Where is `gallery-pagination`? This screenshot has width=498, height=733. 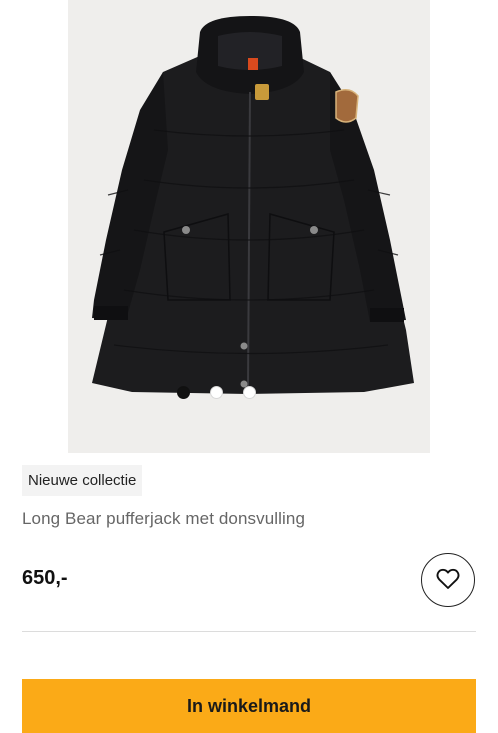 gallery-pagination is located at coordinates (249, 393).